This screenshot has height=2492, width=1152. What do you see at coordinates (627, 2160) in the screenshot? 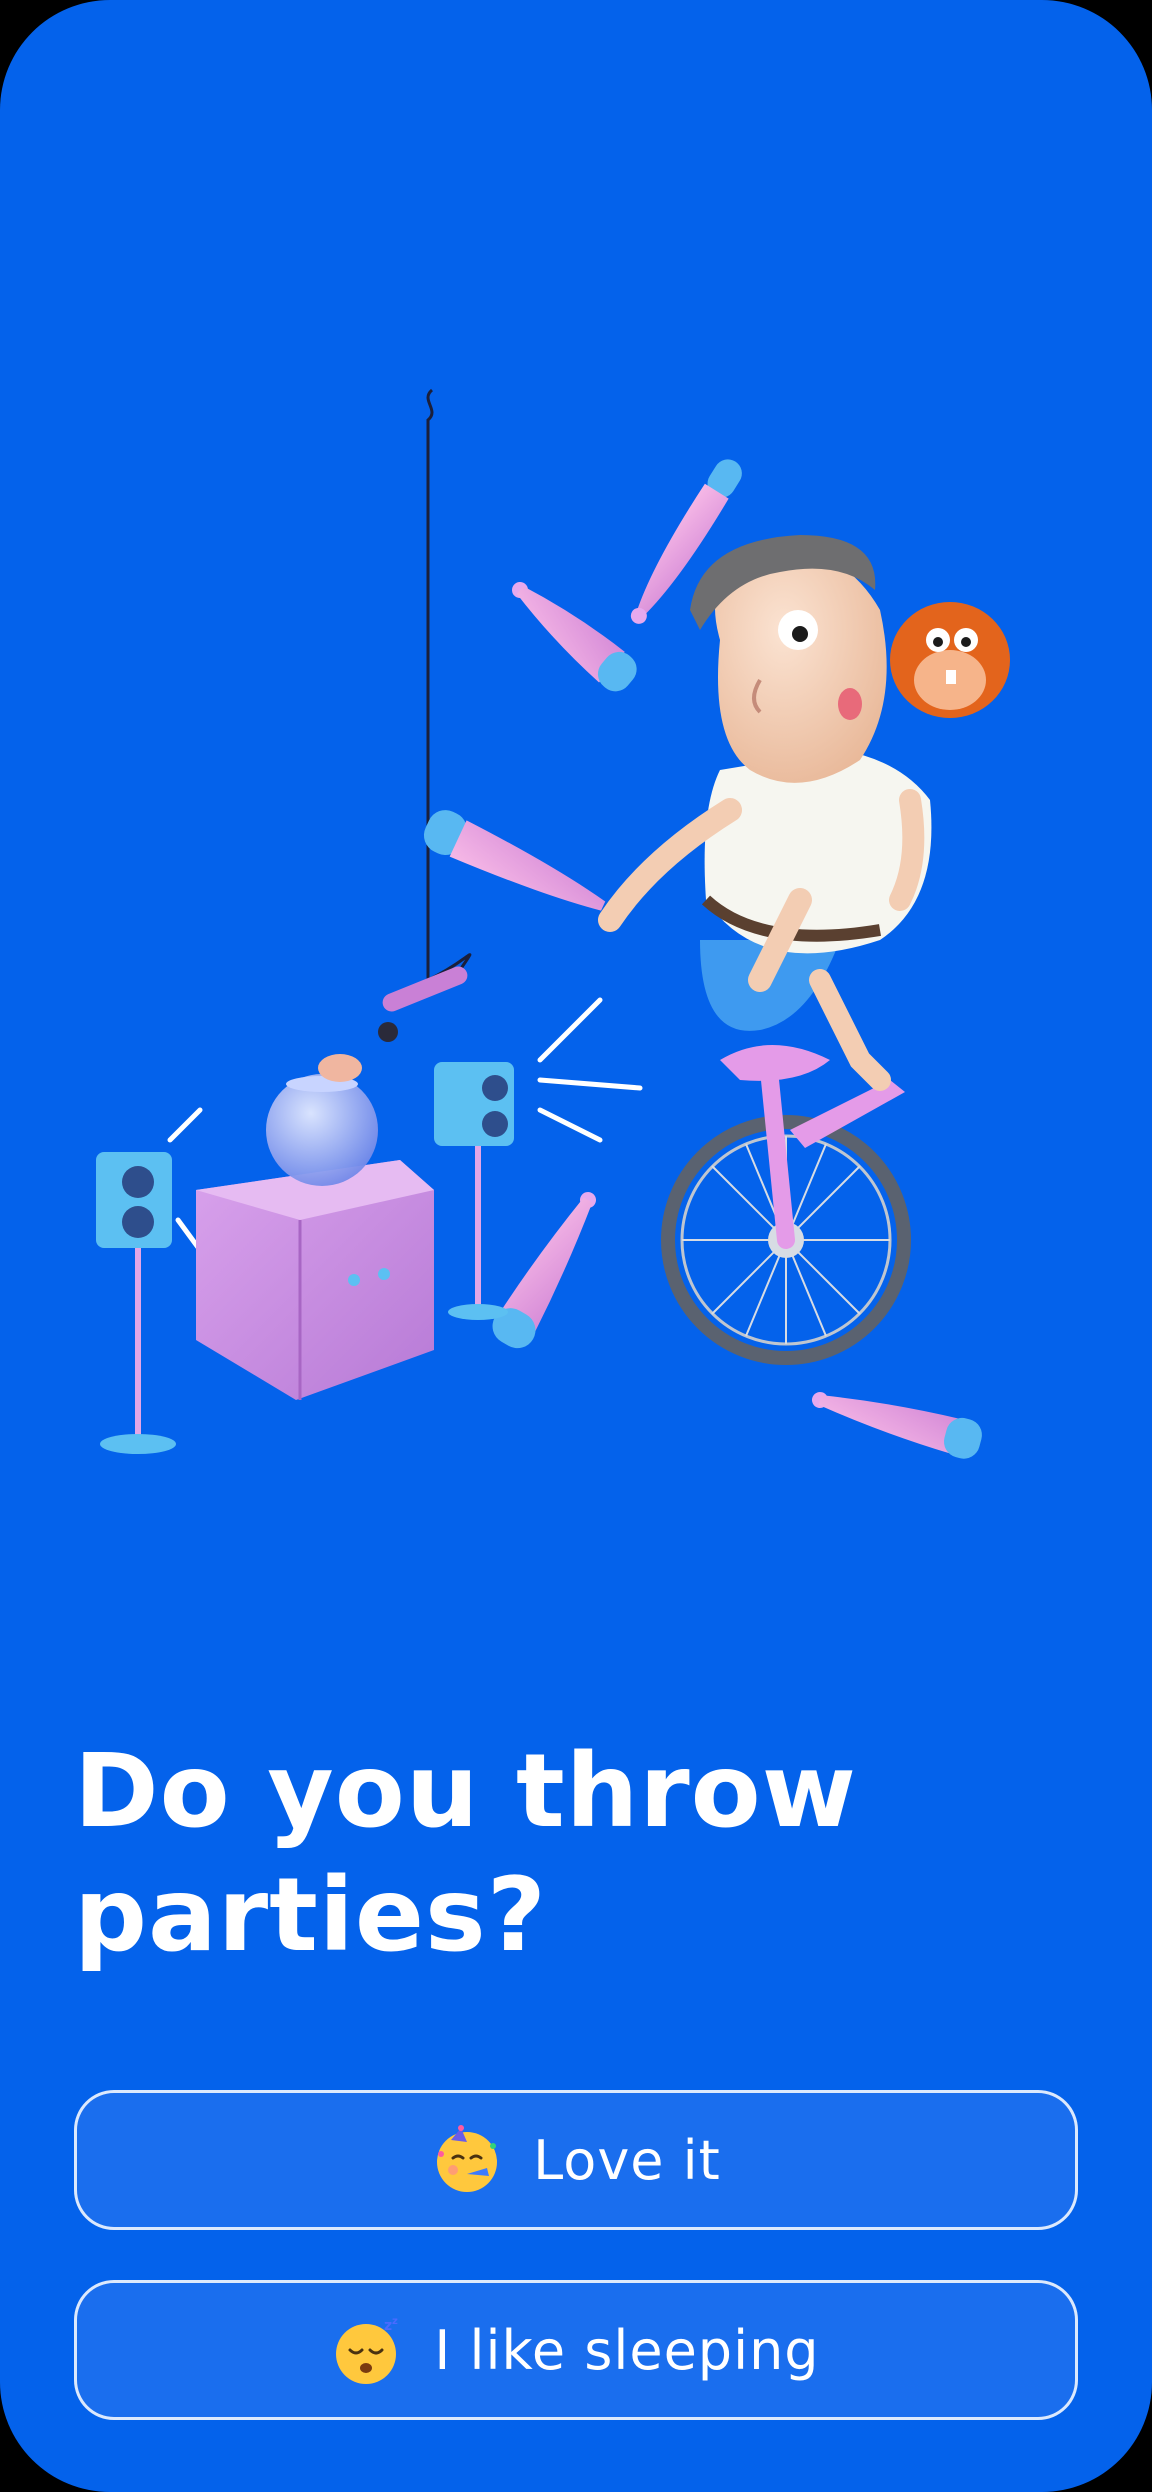
I see `love-it-label: Love it` at bounding box center [627, 2160].